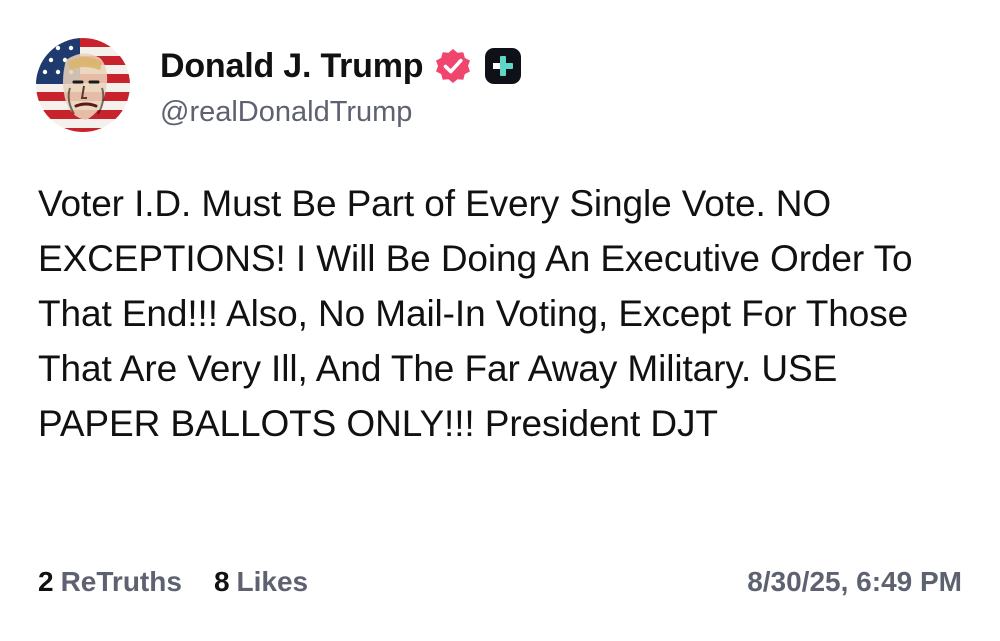 The height and width of the screenshot is (641, 1000). Describe the element at coordinates (854, 582) in the screenshot. I see `post-timestamp: 8/30/25, 6:49 PM` at that location.